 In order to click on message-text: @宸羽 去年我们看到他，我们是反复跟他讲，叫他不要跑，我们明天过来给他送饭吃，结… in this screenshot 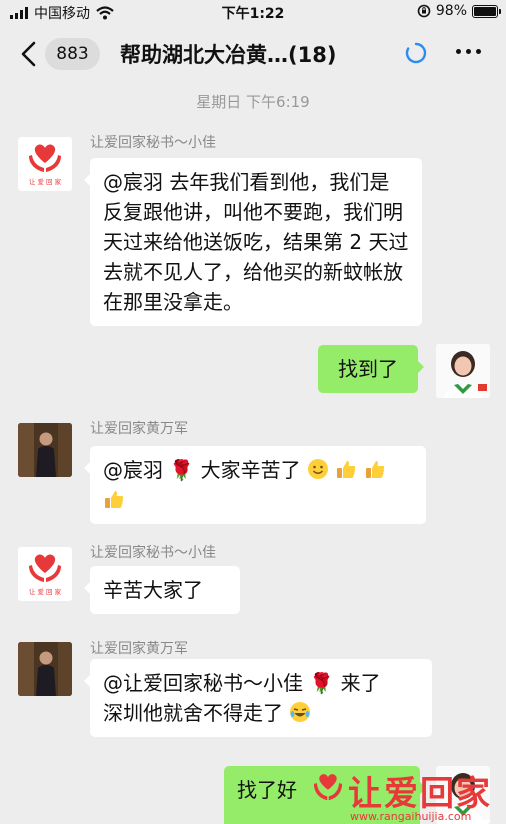, I will do `click(256, 242)`.